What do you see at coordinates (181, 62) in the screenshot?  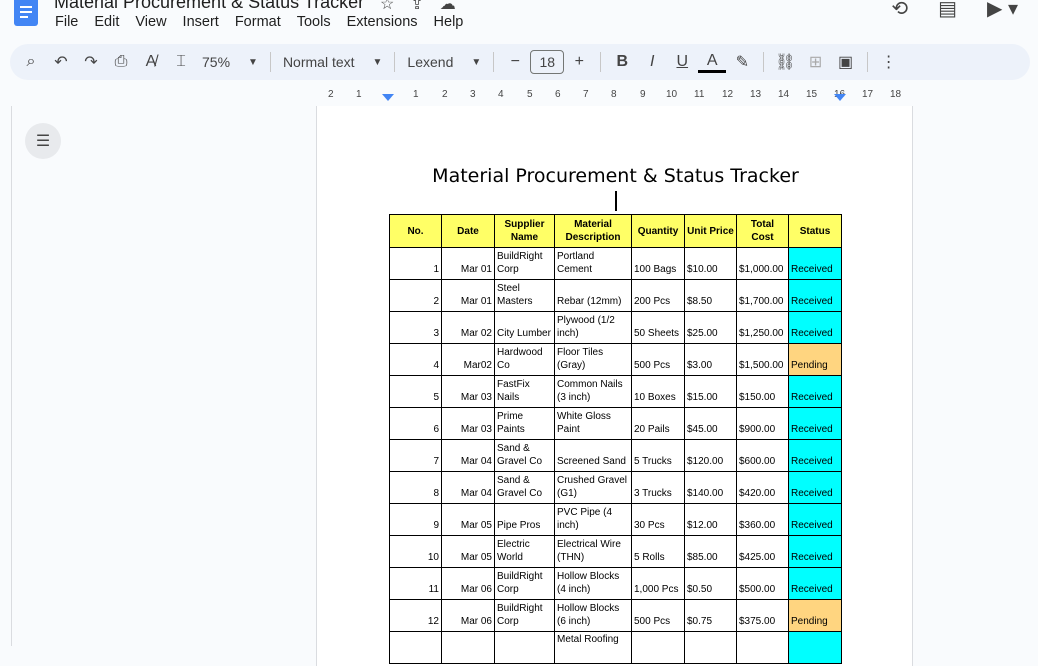 I see `paint-format-icon: ⌶` at bounding box center [181, 62].